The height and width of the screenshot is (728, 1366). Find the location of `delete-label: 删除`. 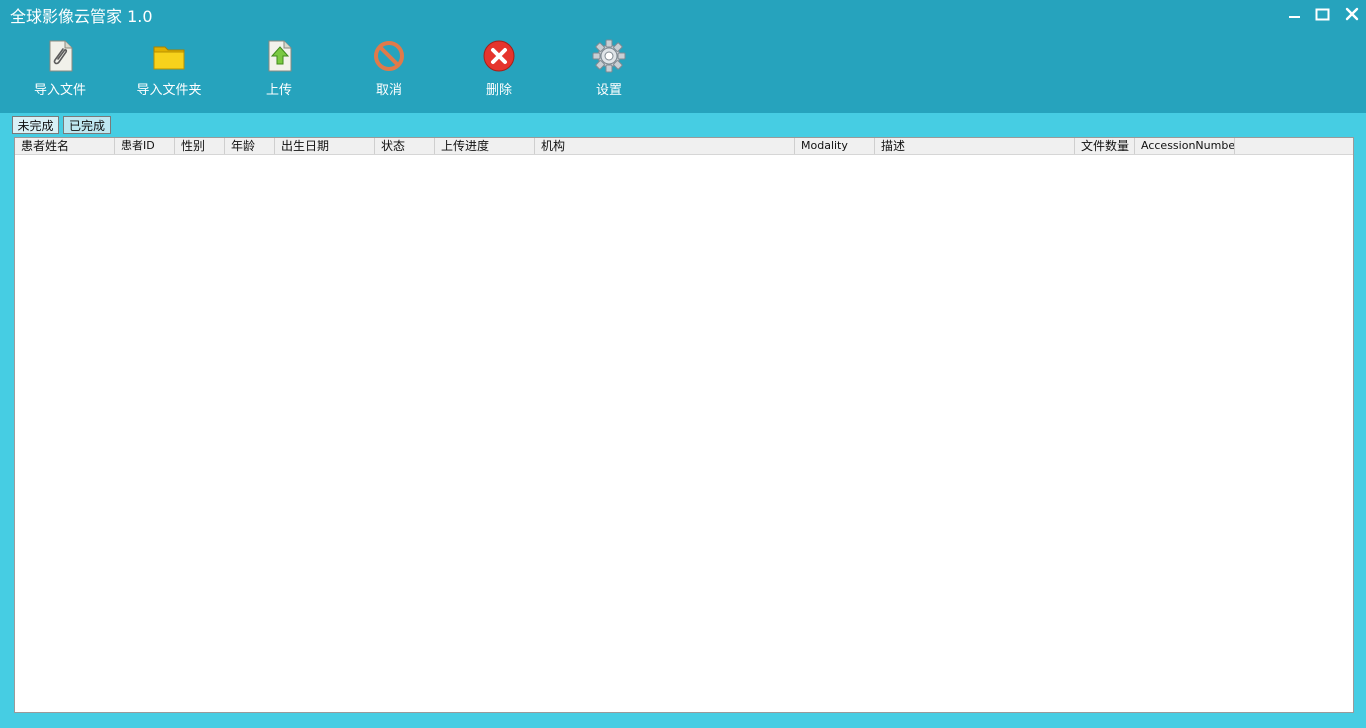

delete-label: 删除 is located at coordinates (498, 90).